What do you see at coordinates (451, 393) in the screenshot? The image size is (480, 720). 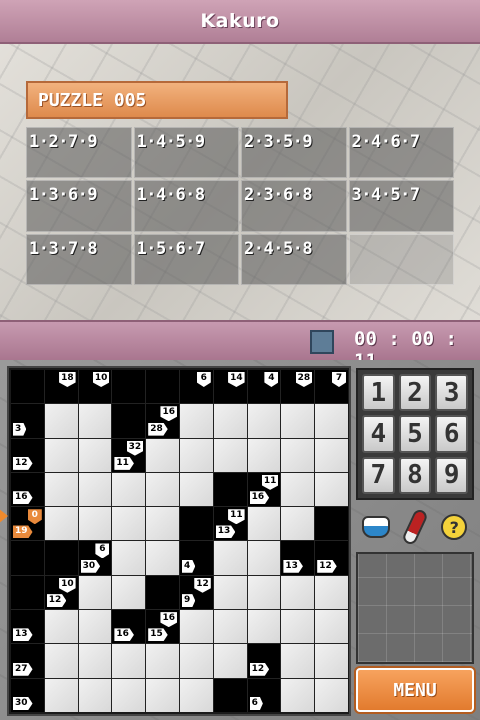 I see `key-3: 3` at bounding box center [451, 393].